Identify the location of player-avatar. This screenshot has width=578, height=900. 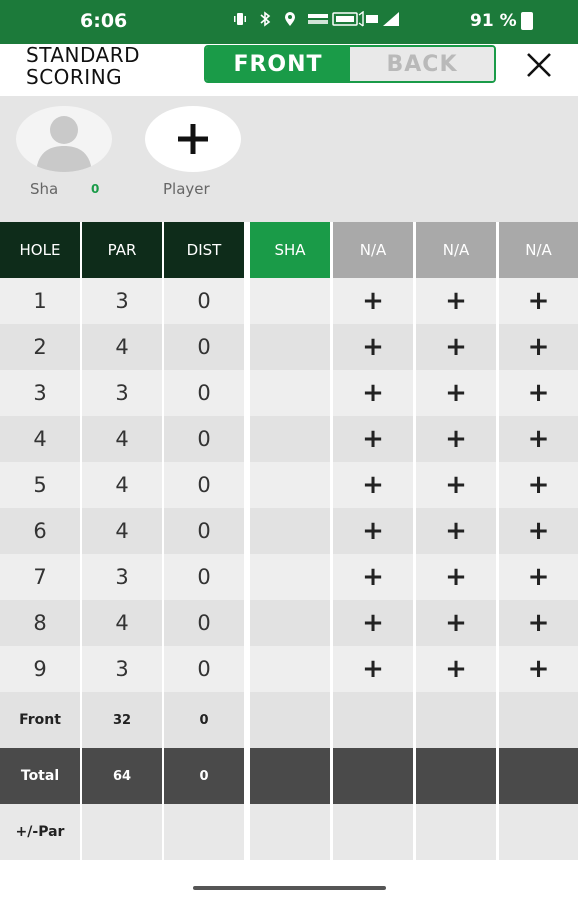
(64, 139).